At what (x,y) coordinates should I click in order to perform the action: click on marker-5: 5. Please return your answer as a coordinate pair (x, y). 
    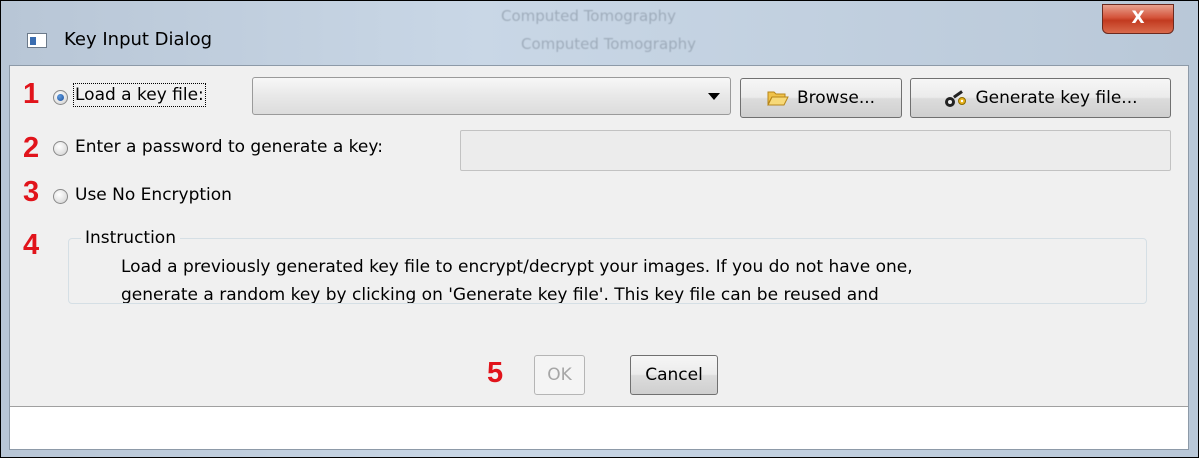
    Looking at the image, I should click on (495, 373).